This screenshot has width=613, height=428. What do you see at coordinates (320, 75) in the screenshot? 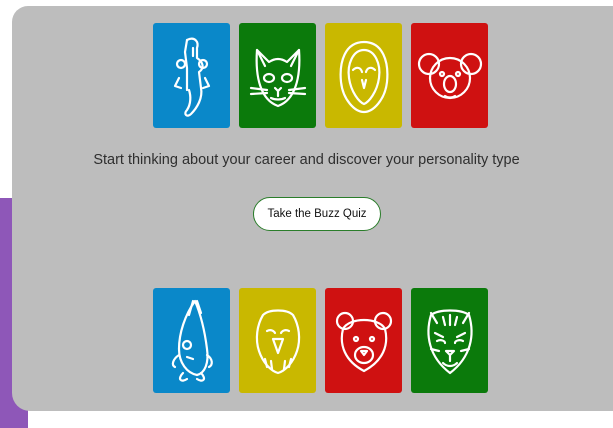
I see `animal-cards-top` at bounding box center [320, 75].